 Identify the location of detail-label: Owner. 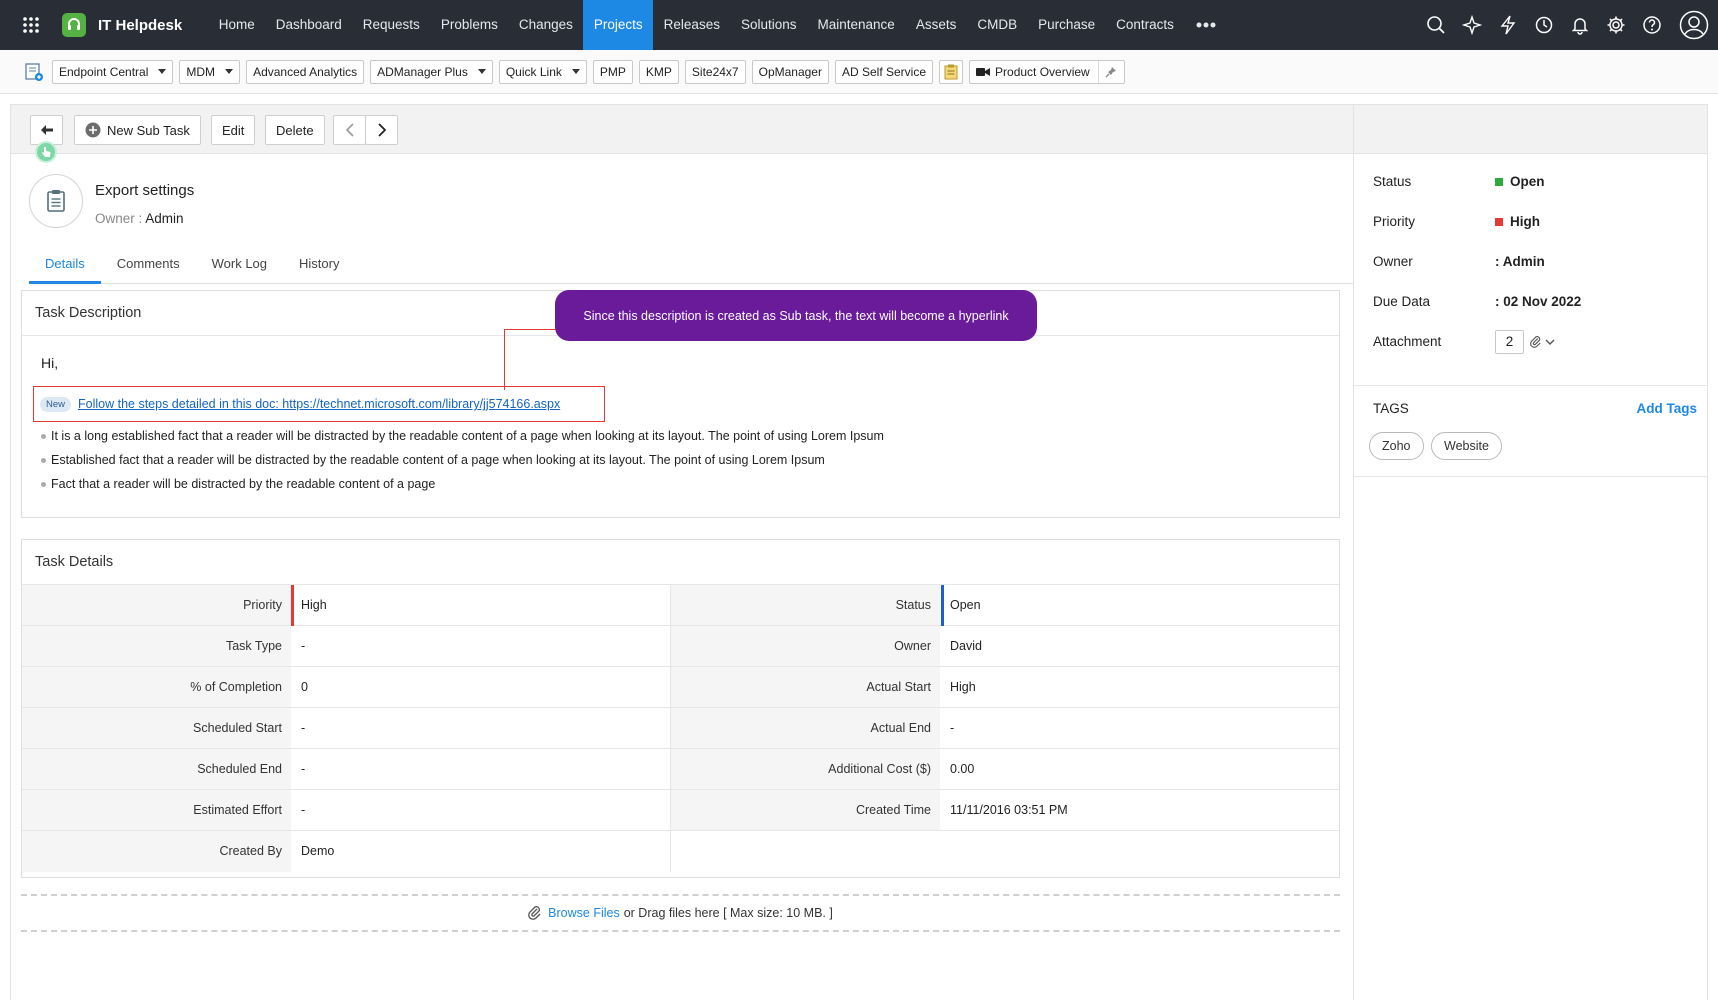
(805, 646).